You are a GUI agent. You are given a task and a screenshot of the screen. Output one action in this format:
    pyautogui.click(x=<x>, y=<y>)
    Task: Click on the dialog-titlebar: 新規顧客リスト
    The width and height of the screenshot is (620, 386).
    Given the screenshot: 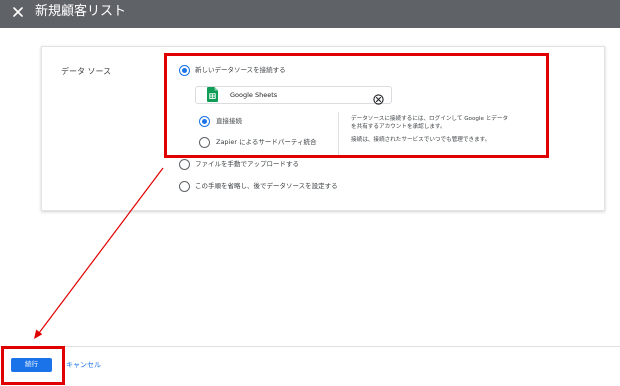 What is the action you would take?
    pyautogui.click(x=310, y=14)
    